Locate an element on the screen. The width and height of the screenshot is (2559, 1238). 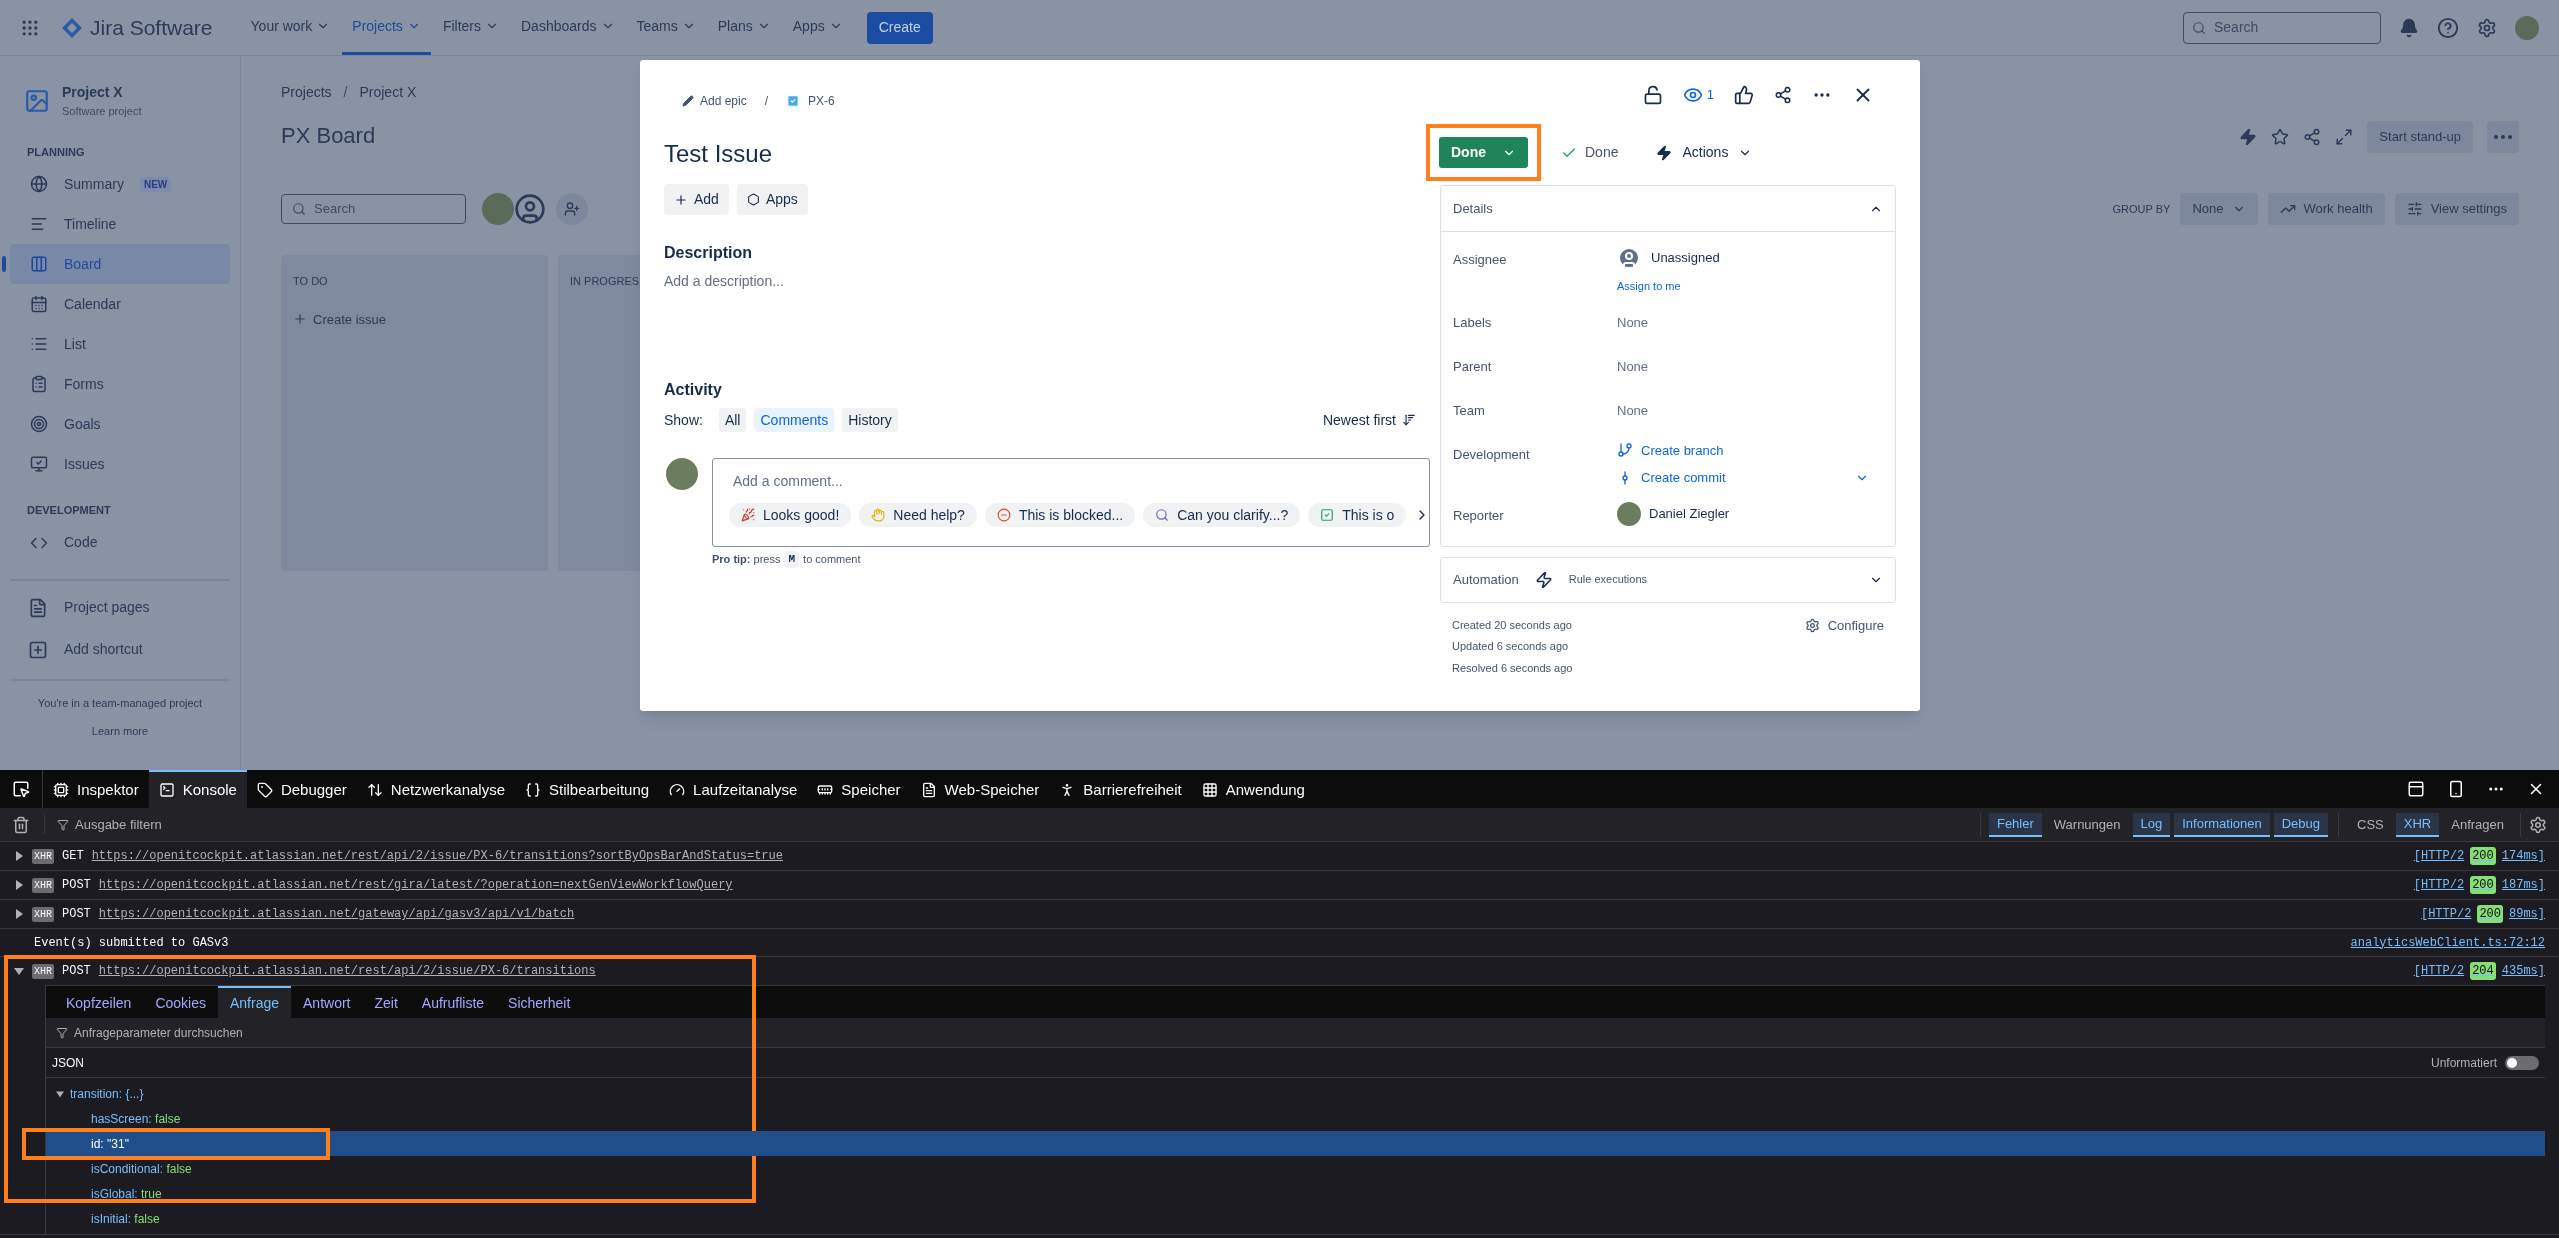
request-url-link: https://openitcockpit.atlassian.net/rest/api/2/issue/PX-6/transitions is located at coordinates (347, 971).